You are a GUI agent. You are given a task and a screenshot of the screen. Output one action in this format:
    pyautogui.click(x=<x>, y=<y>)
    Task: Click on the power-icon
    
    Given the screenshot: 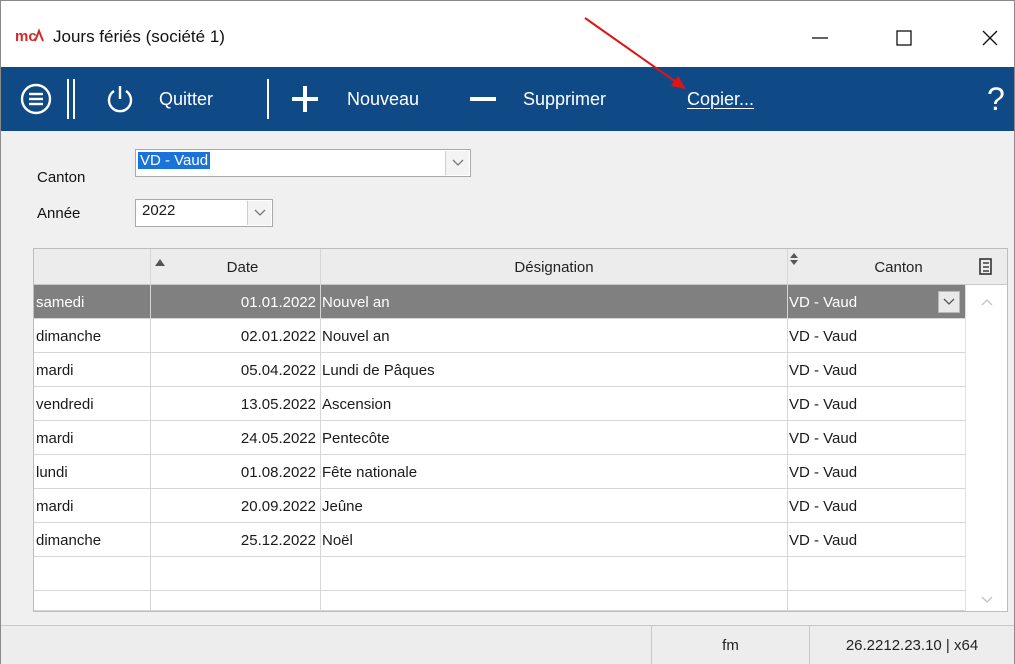 What is the action you would take?
    pyautogui.click(x=120, y=99)
    